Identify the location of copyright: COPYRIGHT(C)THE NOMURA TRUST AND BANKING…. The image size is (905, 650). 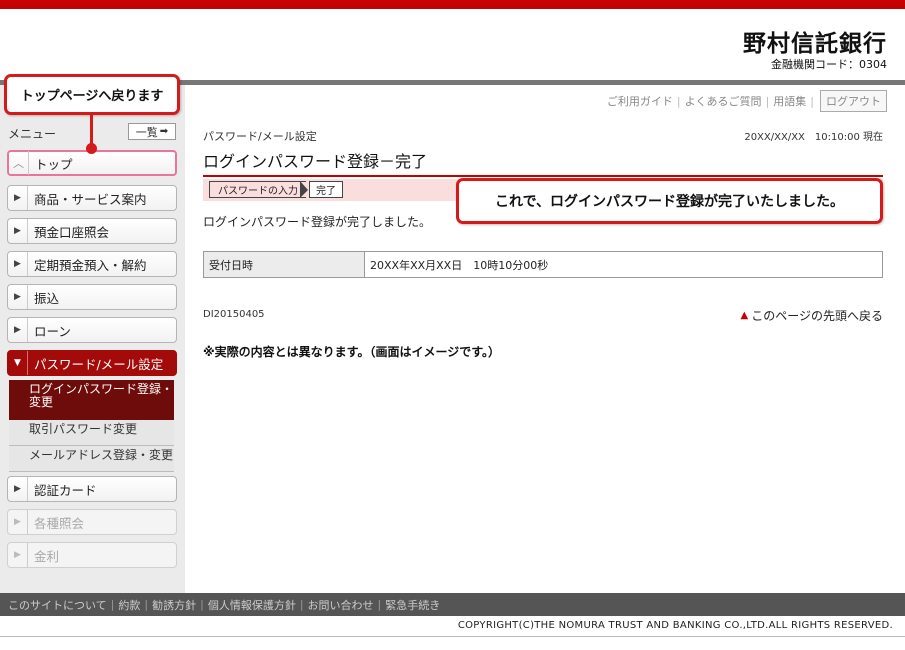
(675, 625).